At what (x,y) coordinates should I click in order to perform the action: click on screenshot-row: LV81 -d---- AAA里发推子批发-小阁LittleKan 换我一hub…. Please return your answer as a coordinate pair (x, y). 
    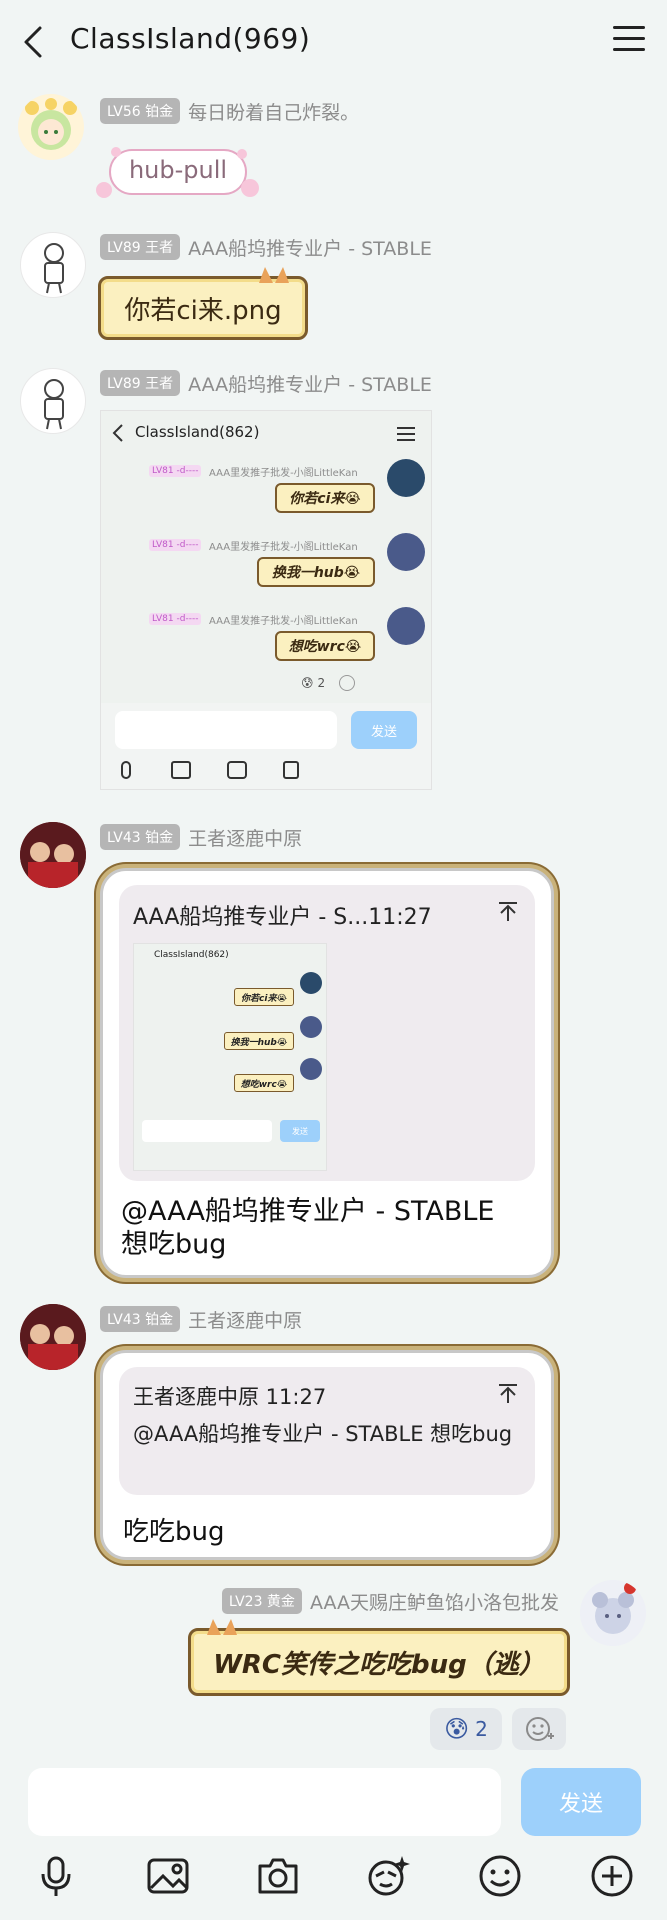
    Looking at the image, I should click on (266, 565).